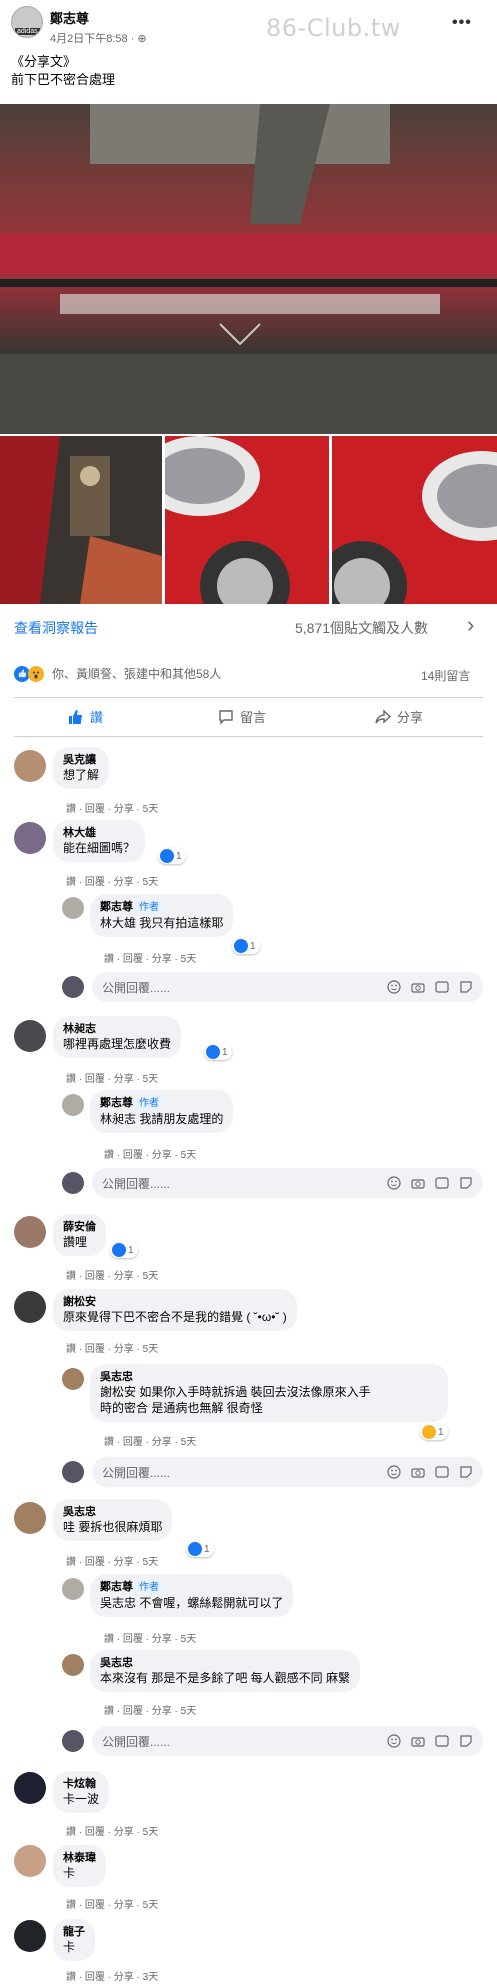 The width and height of the screenshot is (497, 1985). What do you see at coordinates (445, 675) in the screenshot?
I see `comment-count: 14則留言` at bounding box center [445, 675].